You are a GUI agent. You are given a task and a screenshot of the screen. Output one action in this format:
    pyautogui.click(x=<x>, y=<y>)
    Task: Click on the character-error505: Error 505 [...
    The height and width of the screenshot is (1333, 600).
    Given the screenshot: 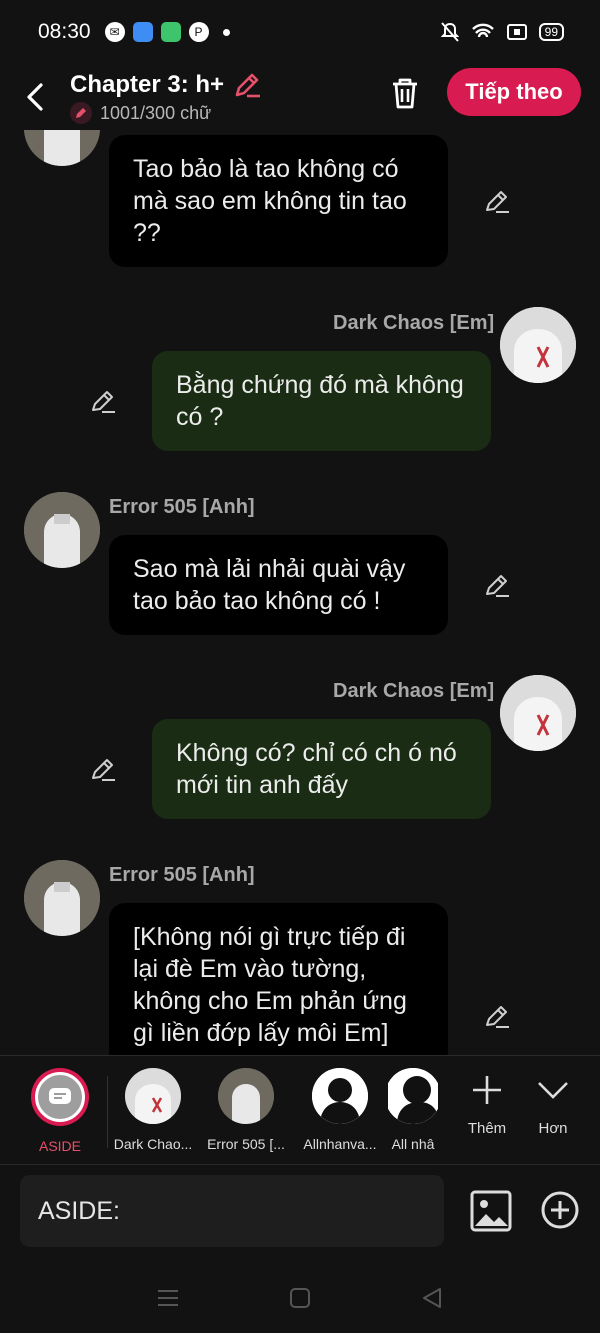 What is the action you would take?
    pyautogui.click(x=246, y=1110)
    